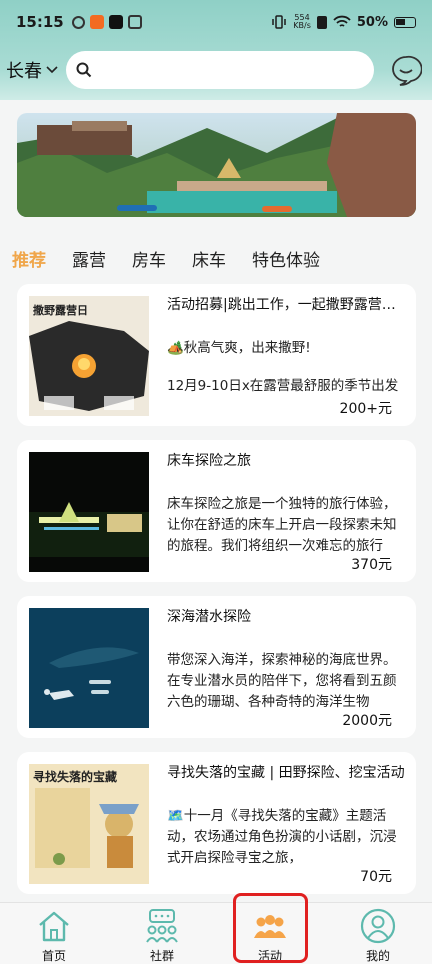 The height and width of the screenshot is (964, 432). I want to click on tab-special-experience: 特色体验, so click(286, 258).